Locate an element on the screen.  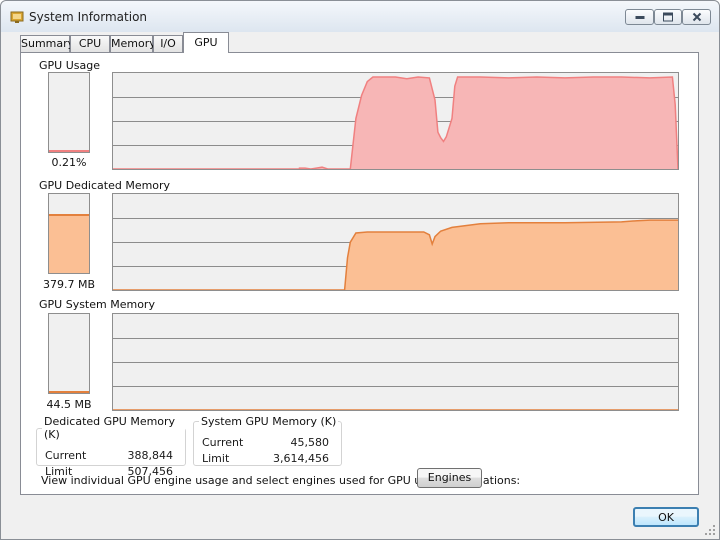
close-icon is located at coordinates (696, 17).